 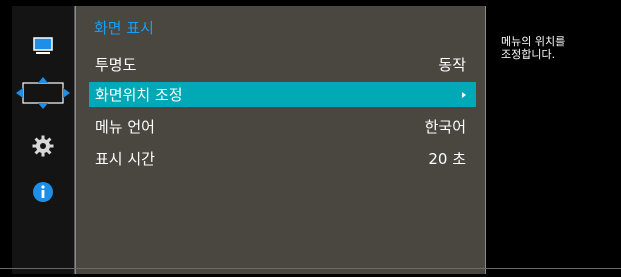 I want to click on menu-item-display-time: 표시 시간 20 초, so click(x=282, y=158).